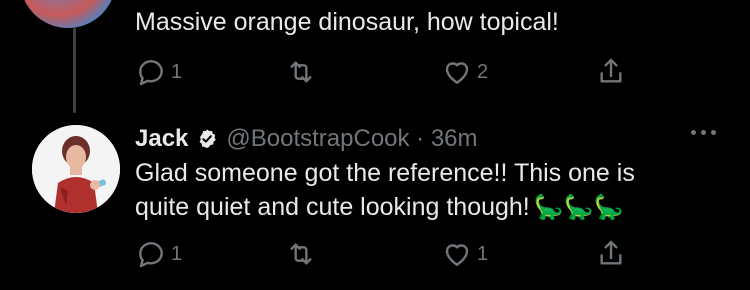 The width and height of the screenshot is (750, 290). Describe the element at coordinates (332, 207) in the screenshot. I see `reply-tweet-text-line2-content: quite quiet and cute looking though!` at that location.